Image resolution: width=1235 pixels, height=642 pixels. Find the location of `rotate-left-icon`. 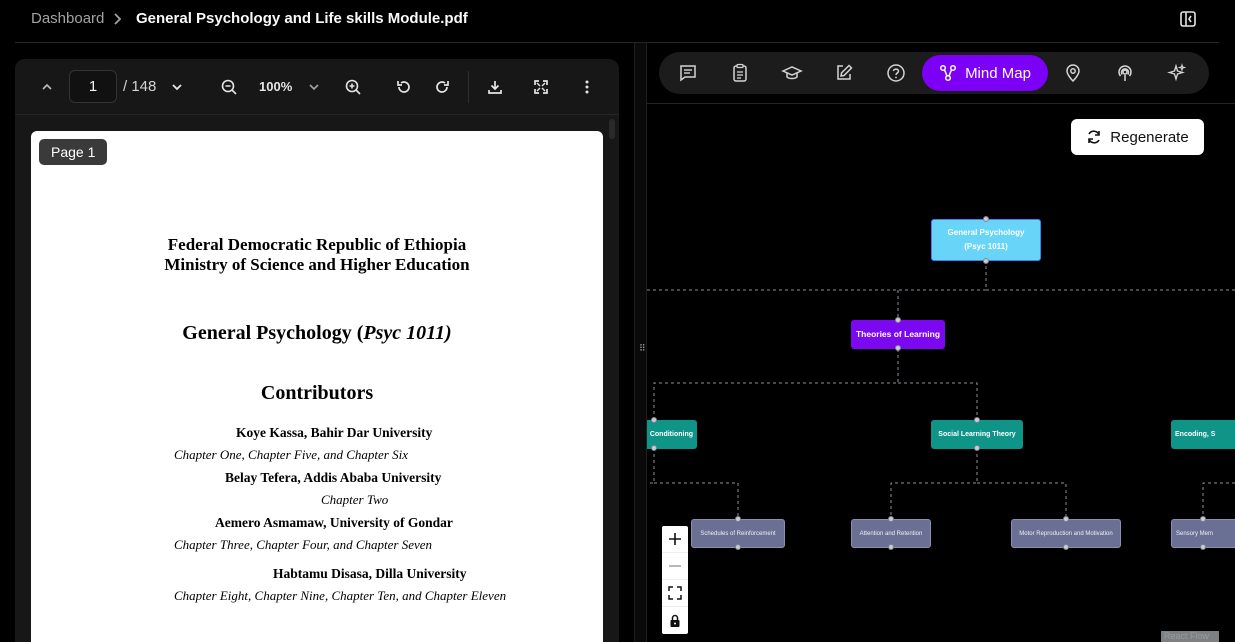

rotate-left-icon is located at coordinates (404, 87).